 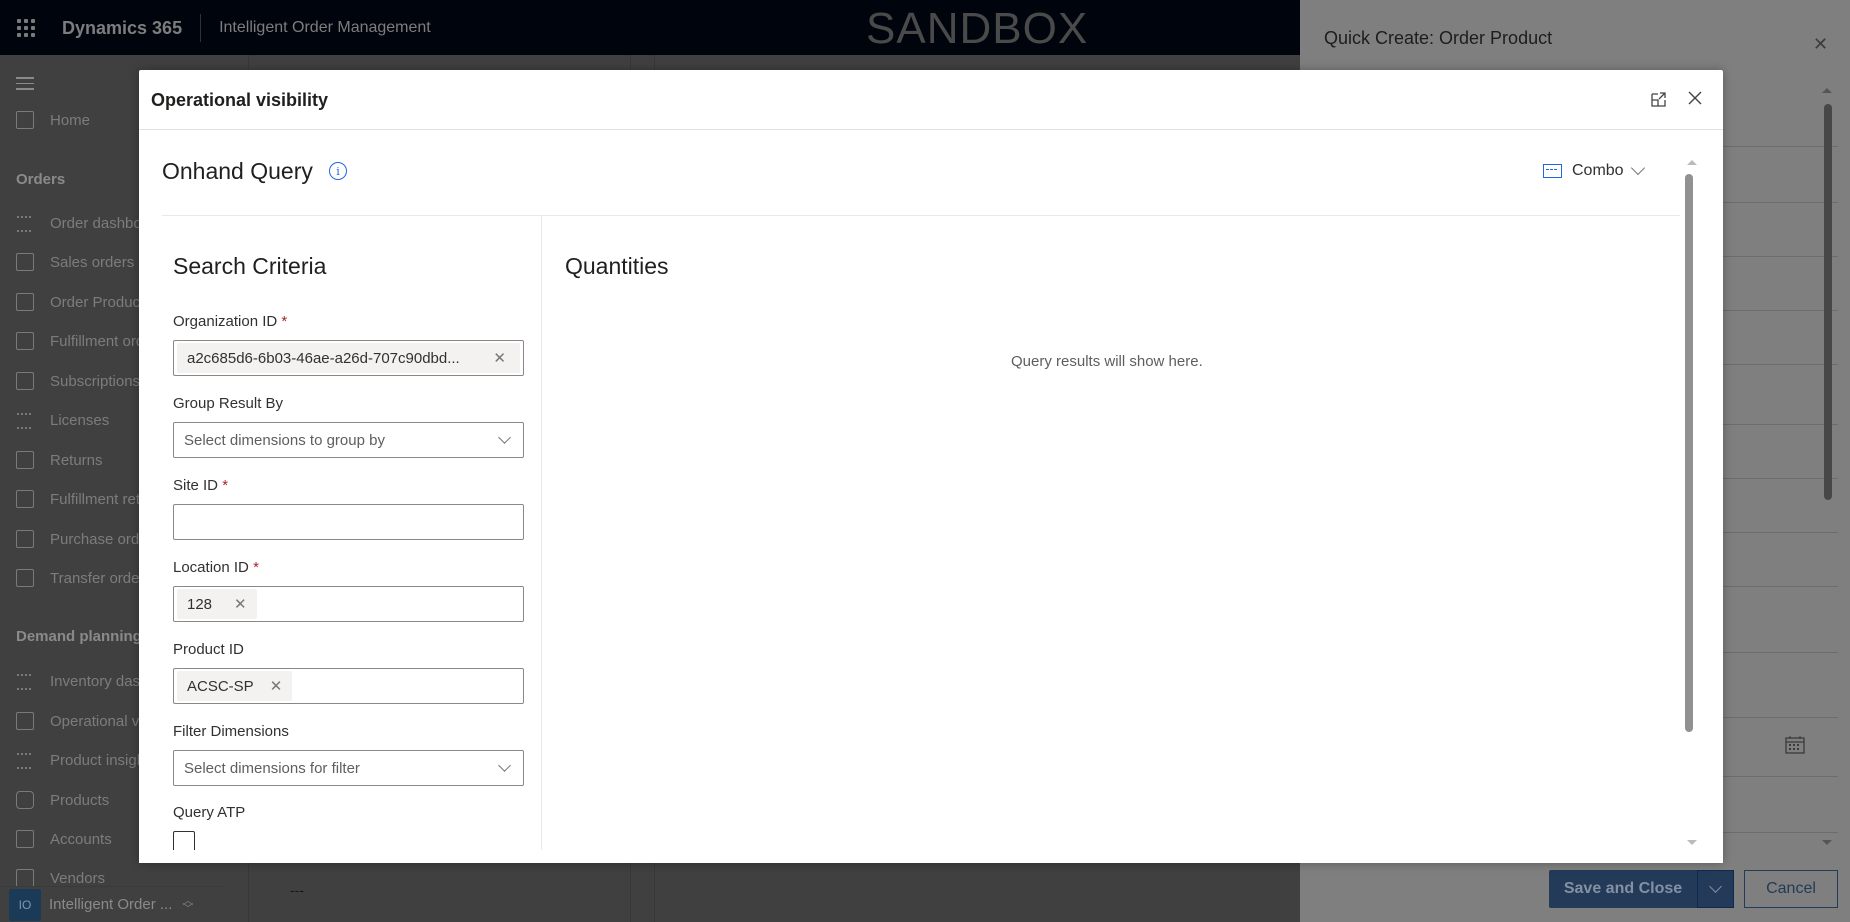 What do you see at coordinates (228, 403) in the screenshot?
I see `group-result-by-label: Group Result By` at bounding box center [228, 403].